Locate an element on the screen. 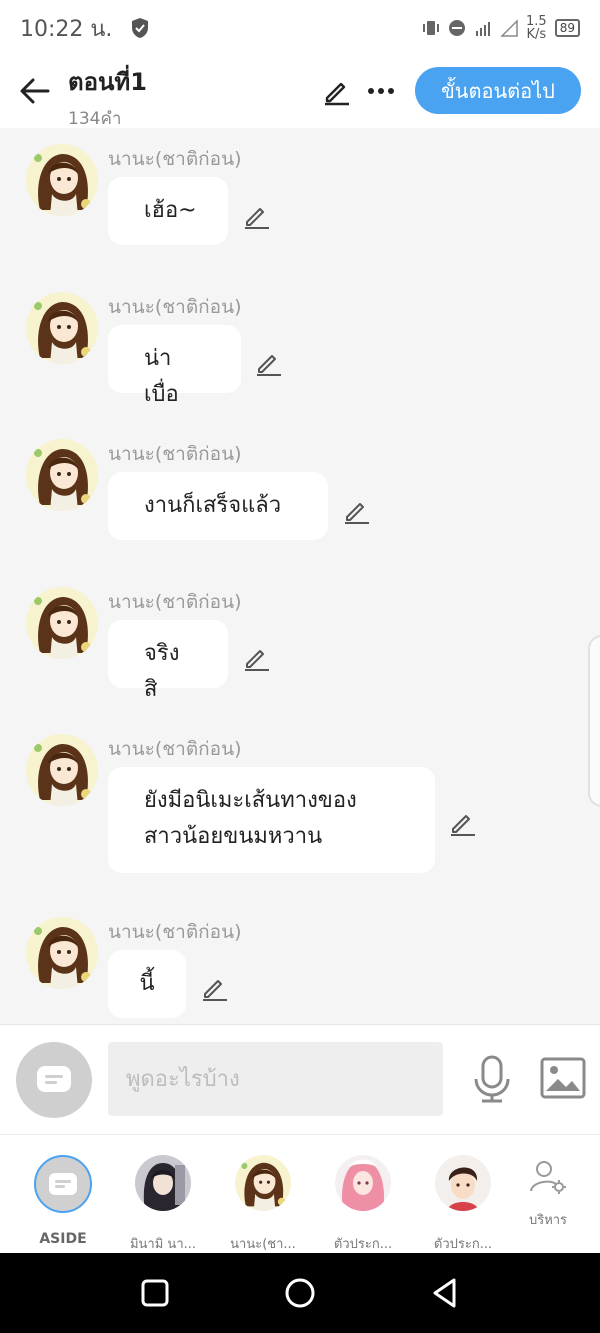 This screenshot has height=1333, width=600. chapter-title-block: ตอนที่1 134คำ is located at coordinates (107, 97).